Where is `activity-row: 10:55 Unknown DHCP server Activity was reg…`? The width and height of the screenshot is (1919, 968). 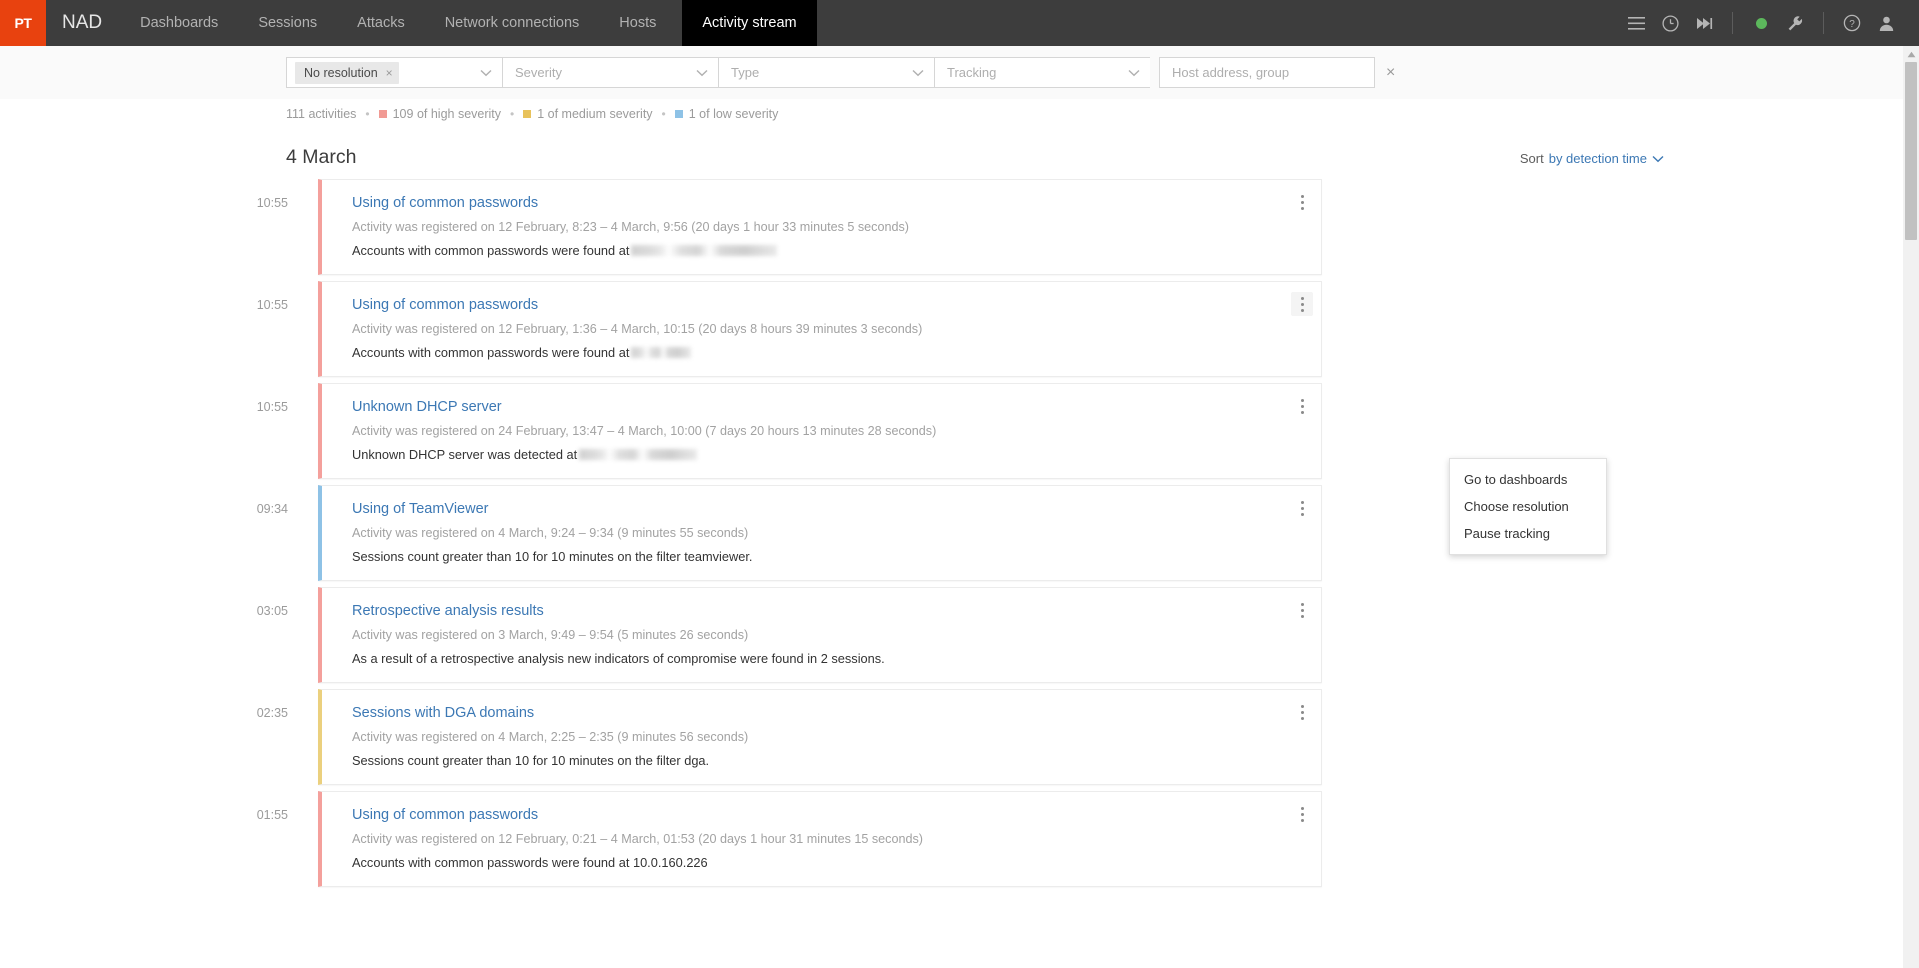
activity-row: 10:55 Unknown DHCP server Activity was reg… is located at coordinates (777, 431).